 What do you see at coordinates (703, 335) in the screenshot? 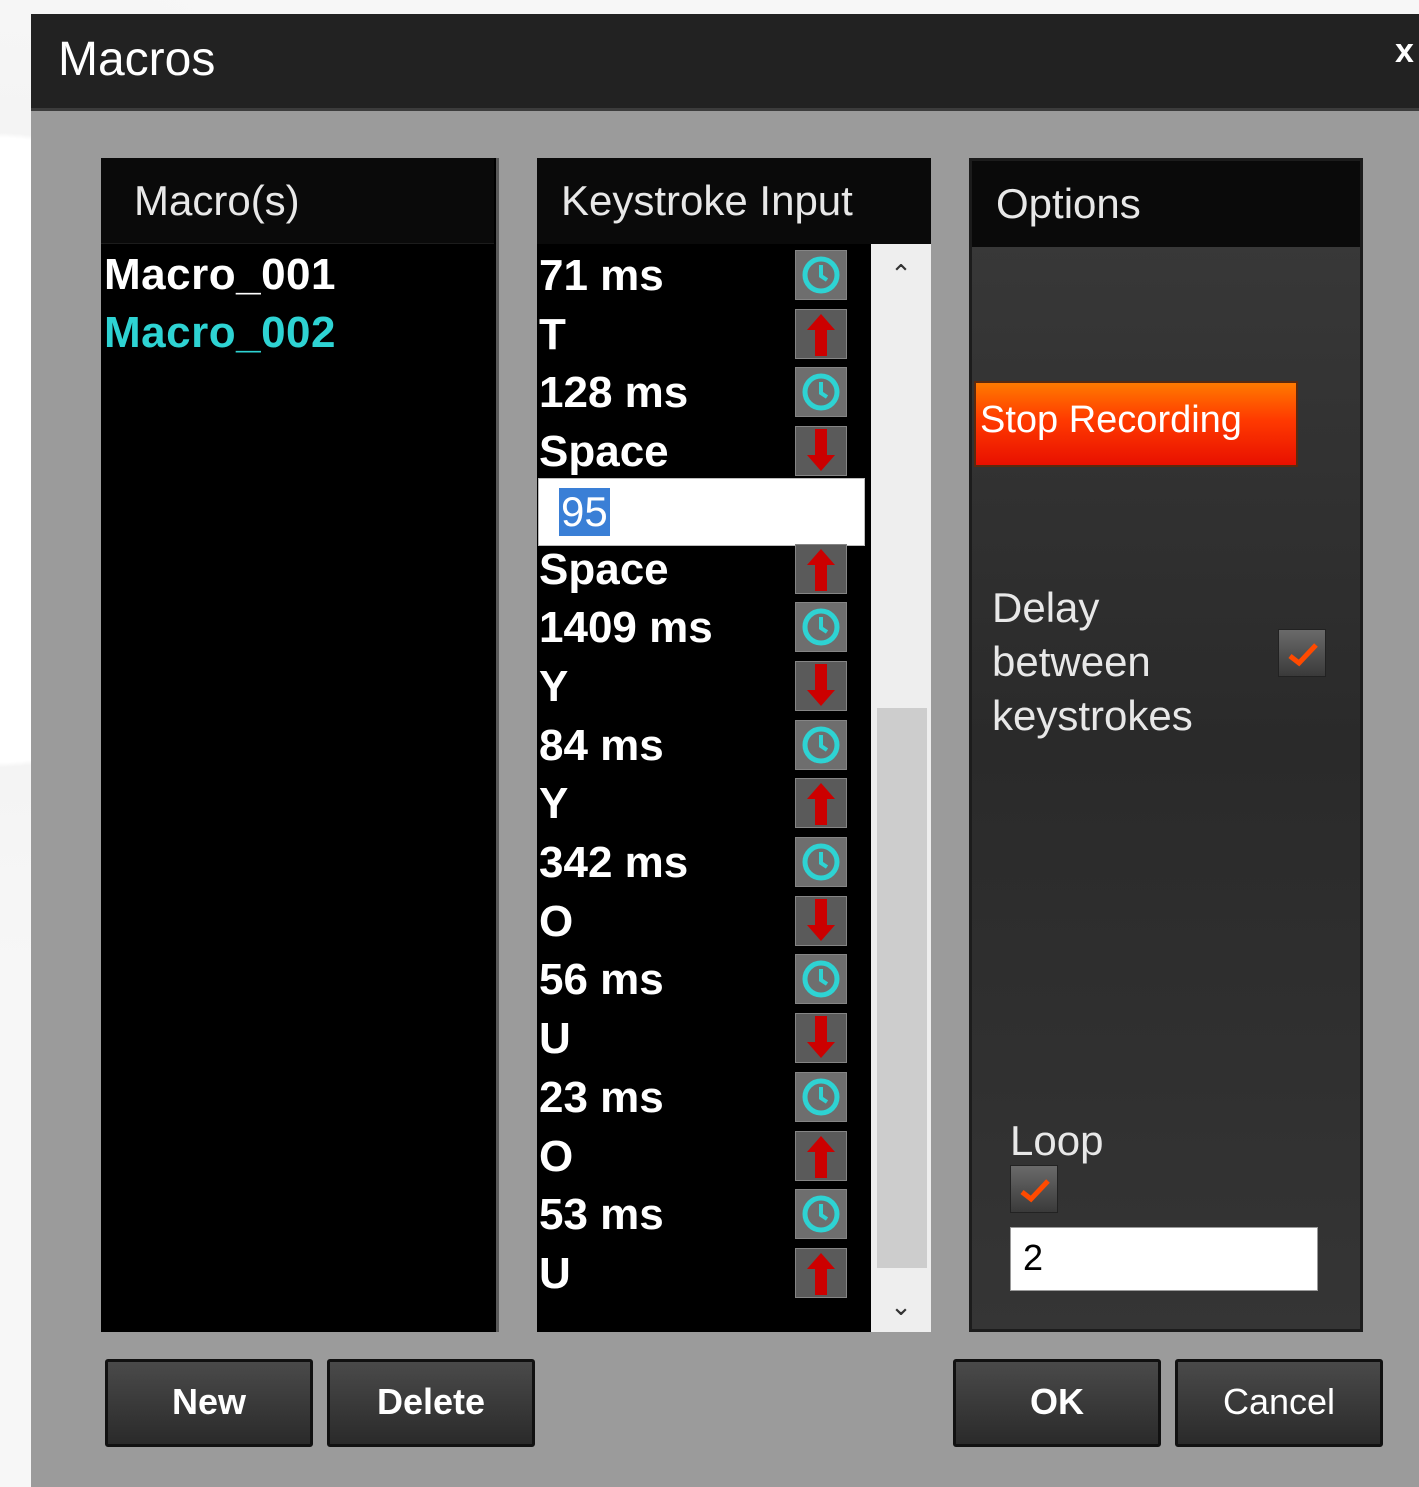
I see `keystroke-row: T` at bounding box center [703, 335].